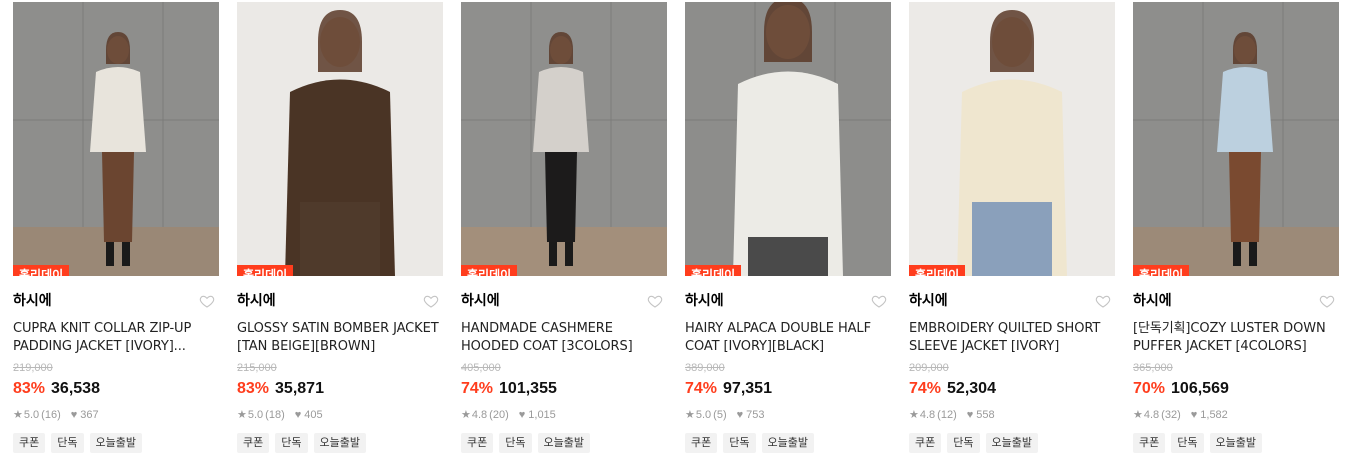 This screenshot has height=463, width=1346. Describe the element at coordinates (1200, 388) in the screenshot. I see `sale-price: 106,569` at that location.